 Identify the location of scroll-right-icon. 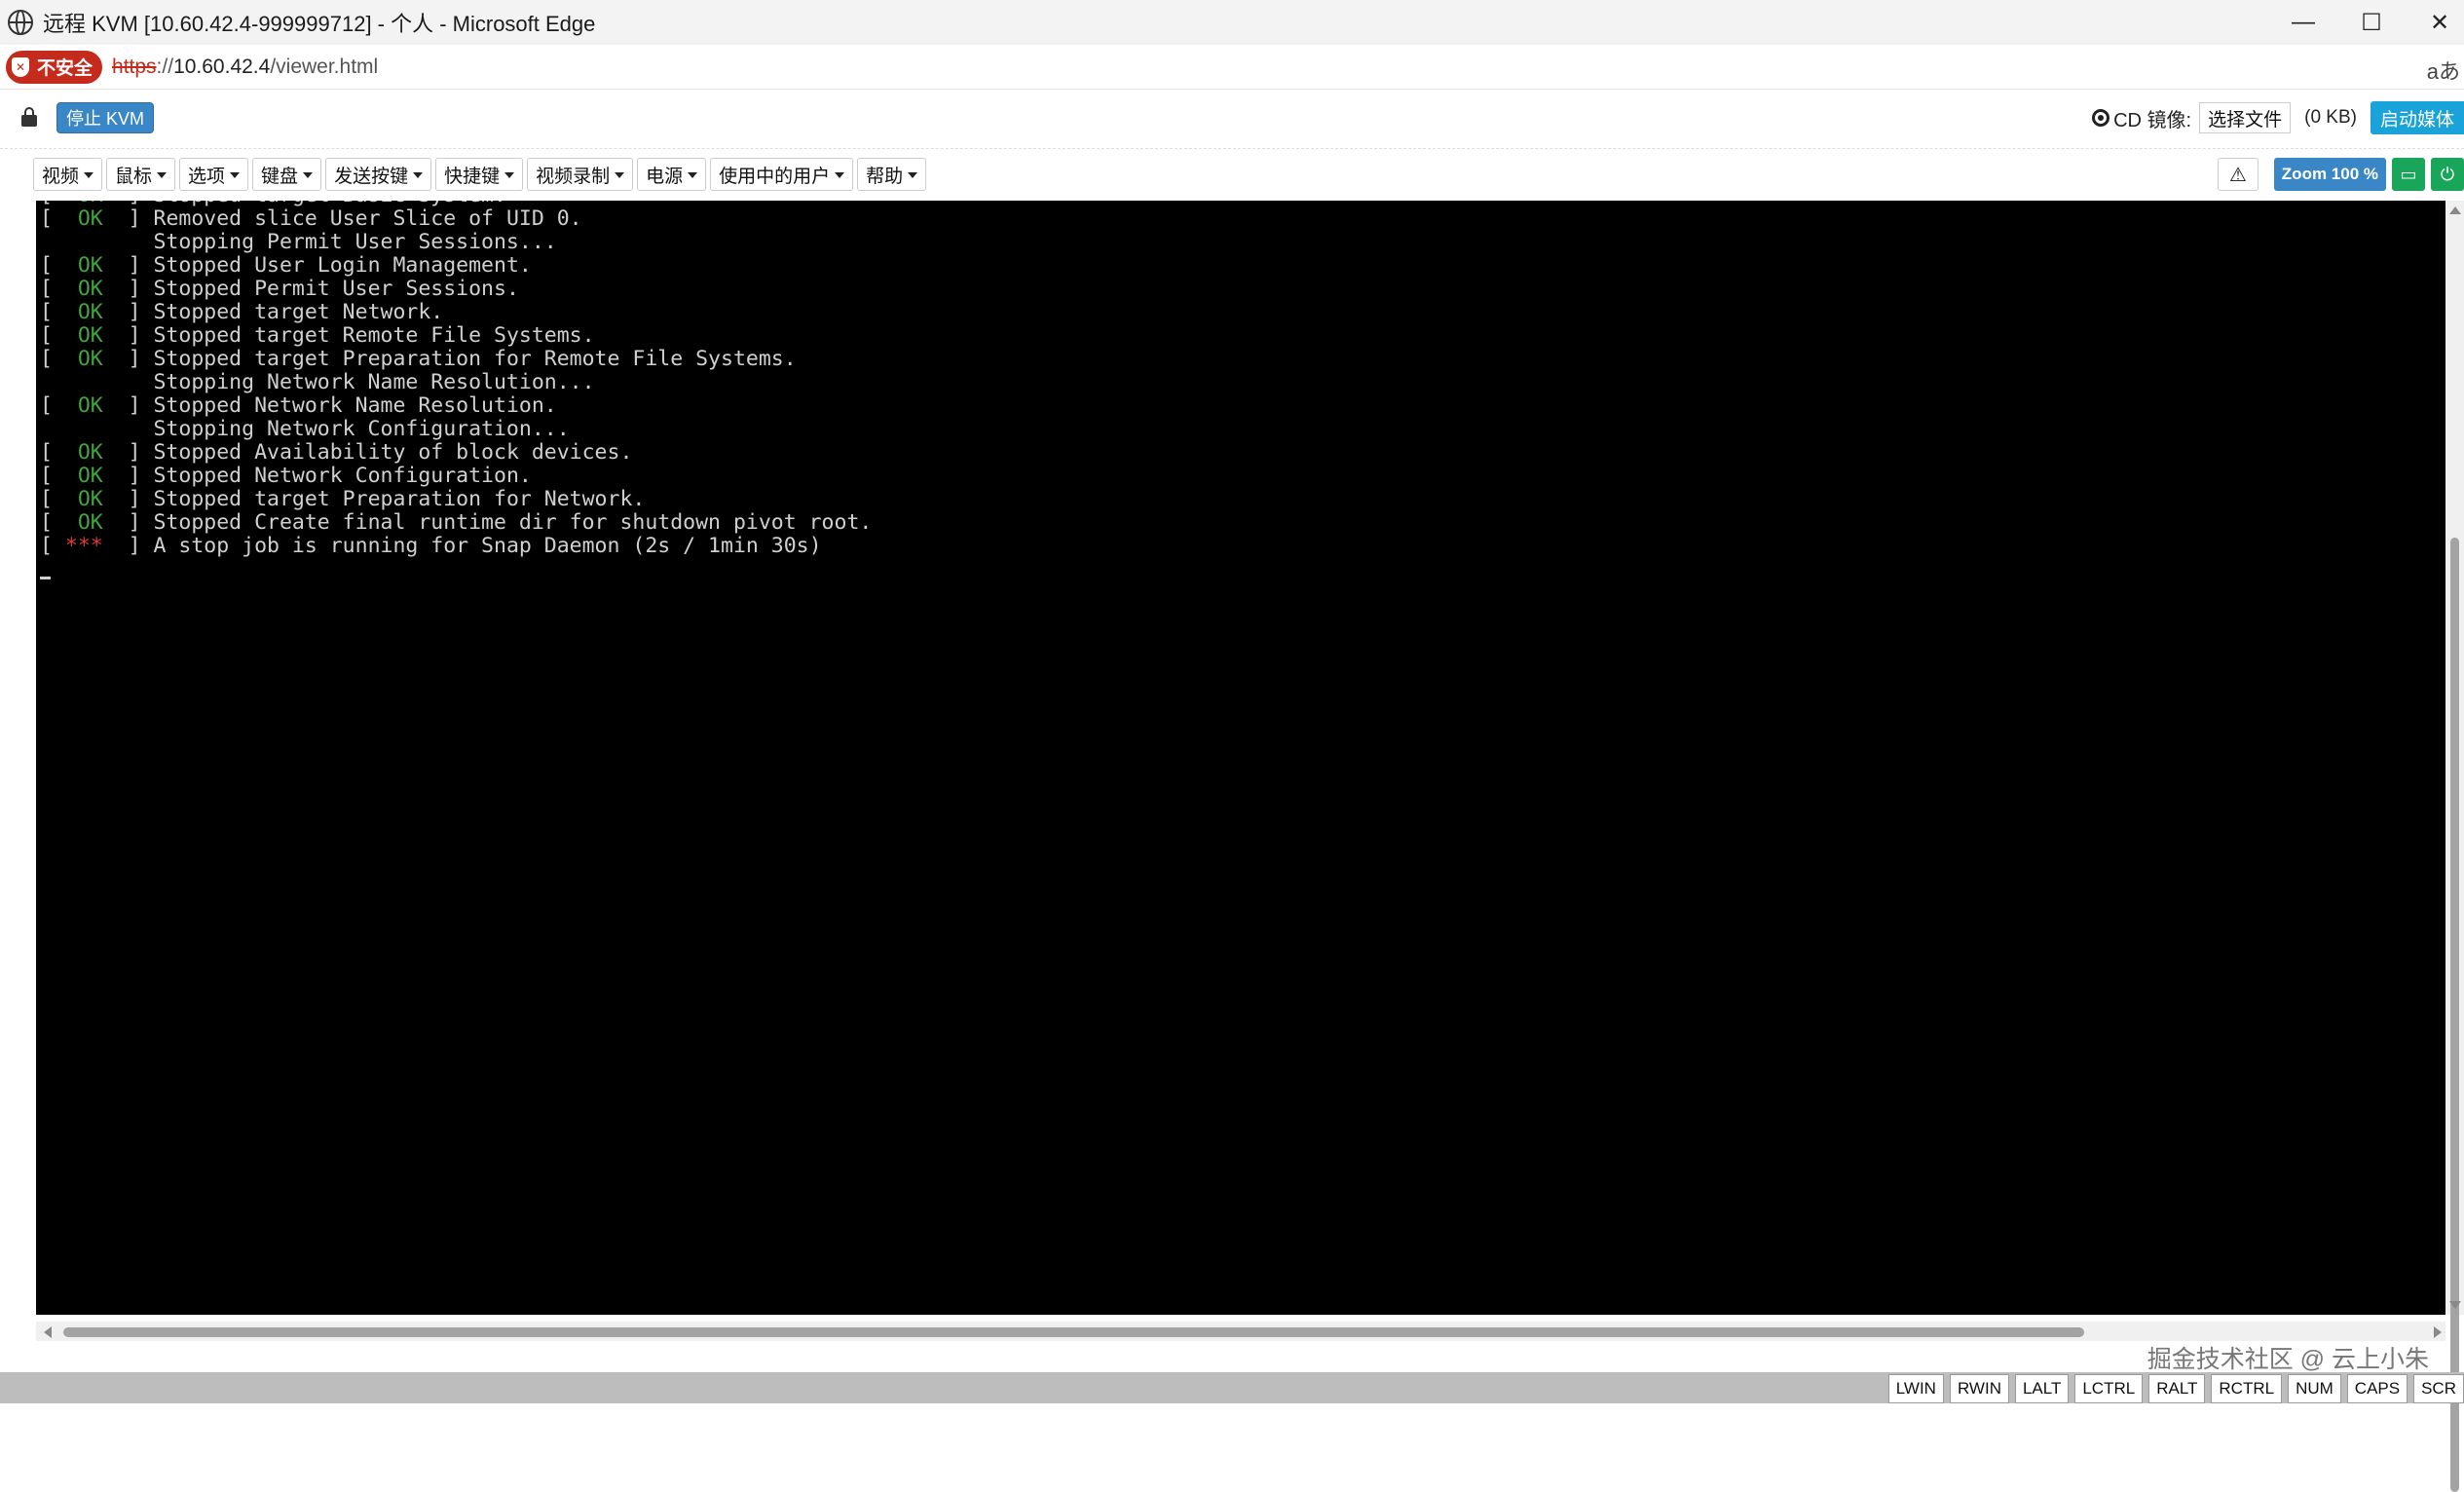
(2438, 1332).